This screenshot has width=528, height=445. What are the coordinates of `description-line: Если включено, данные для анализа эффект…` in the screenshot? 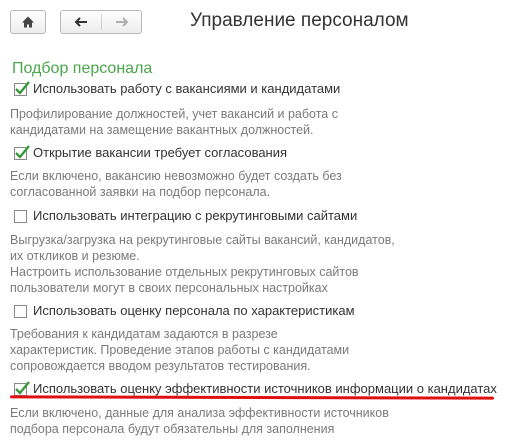 It's located at (199, 413).